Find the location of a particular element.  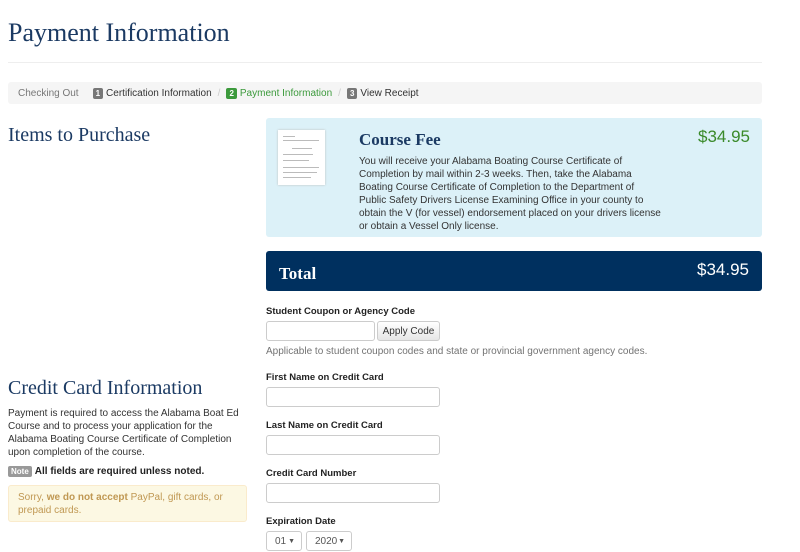

note-text: All fields are required unless noted. is located at coordinates (119, 471).